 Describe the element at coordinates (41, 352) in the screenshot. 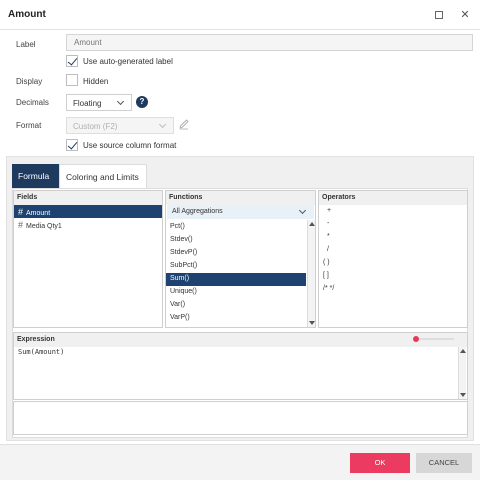

I see `expression-editor: Sum(Amount)` at that location.